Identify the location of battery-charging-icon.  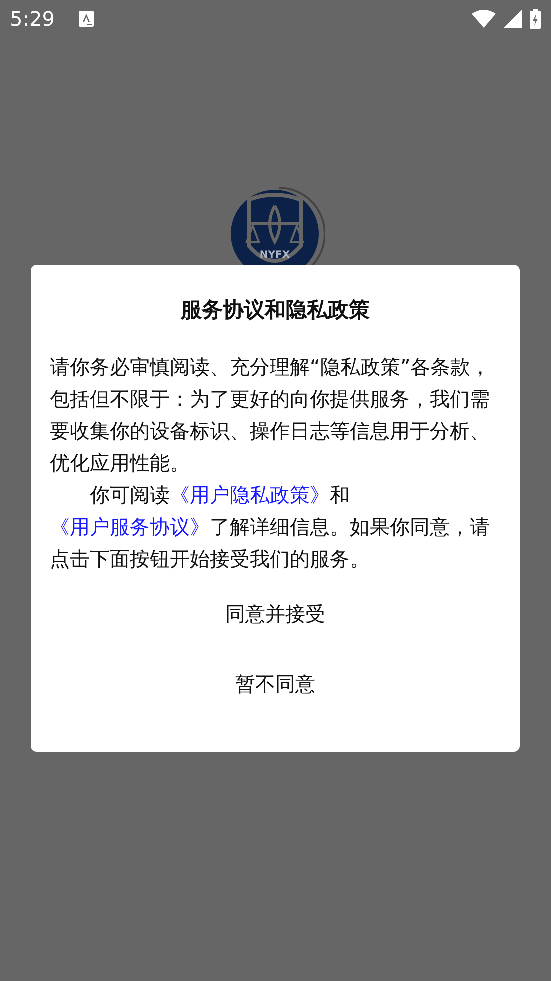
(535, 19).